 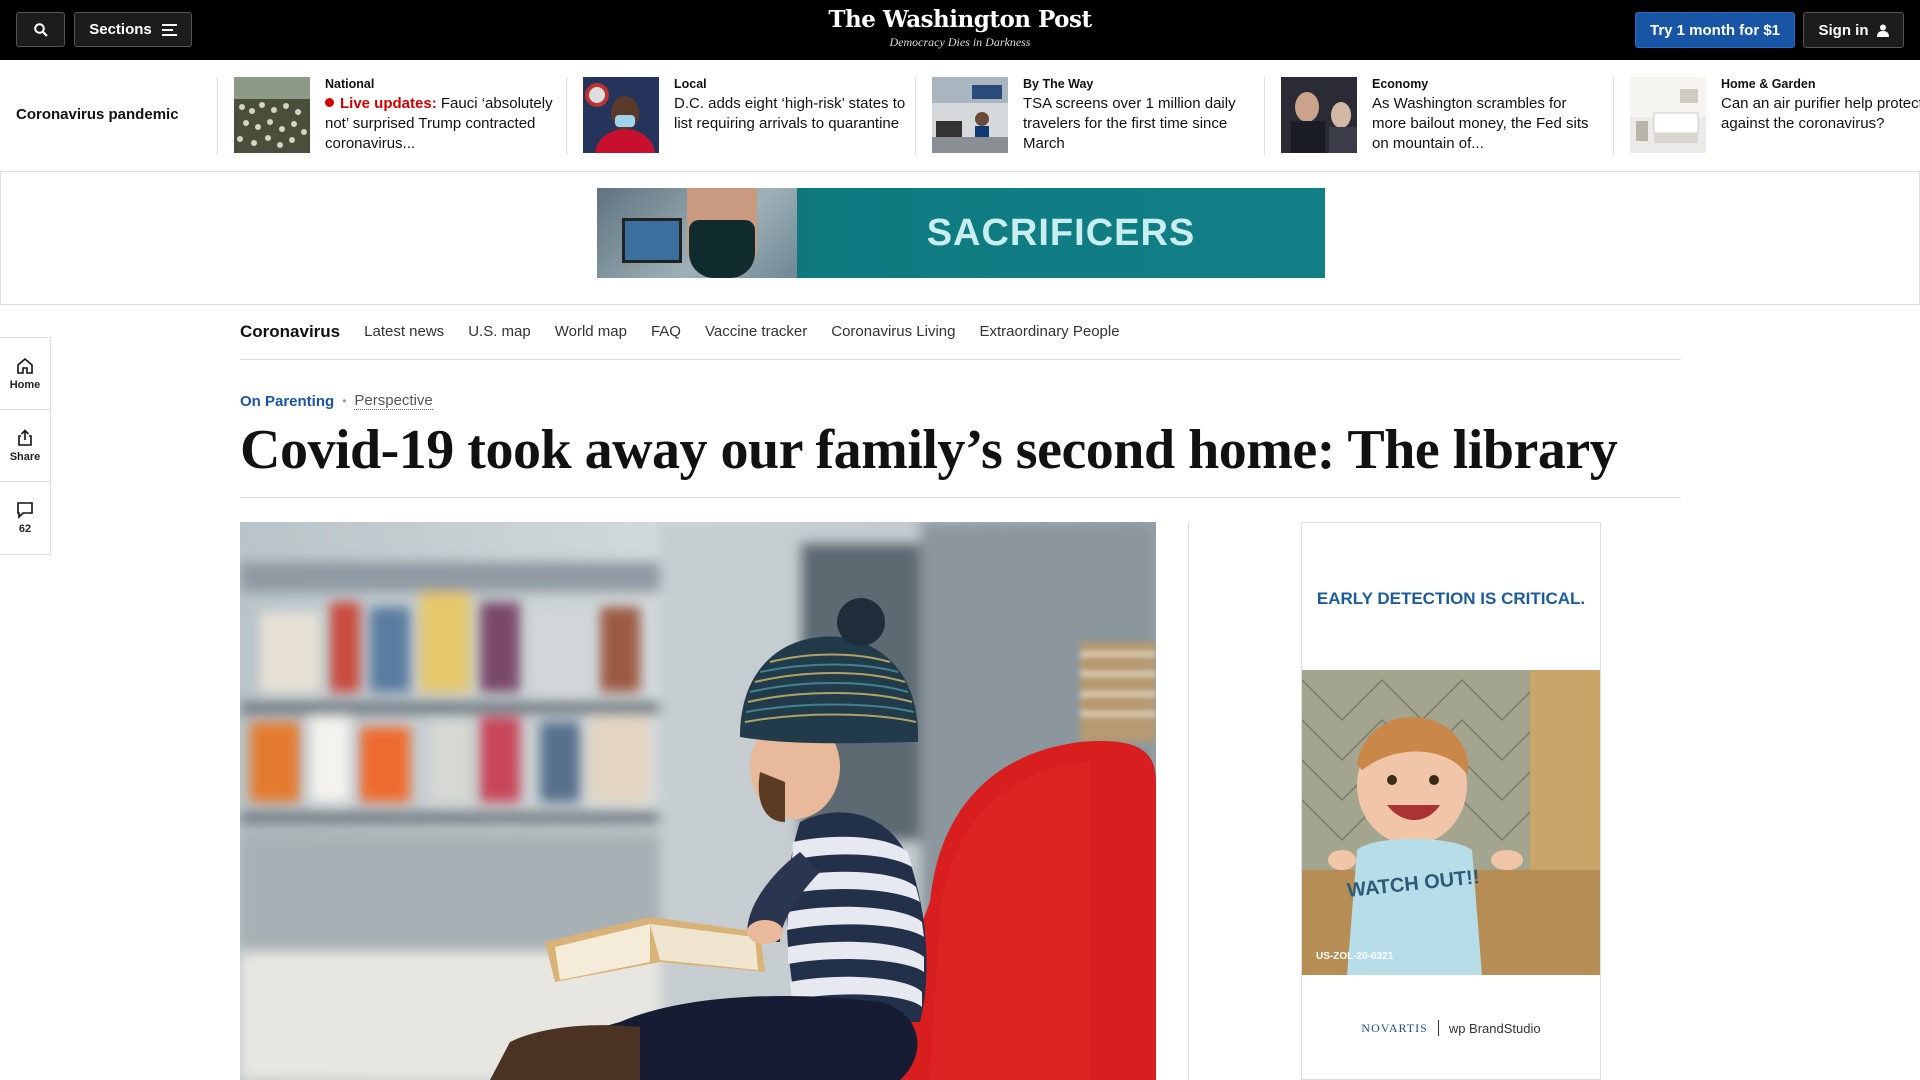 I want to click on strip-kicker: National, so click(x=349, y=84).